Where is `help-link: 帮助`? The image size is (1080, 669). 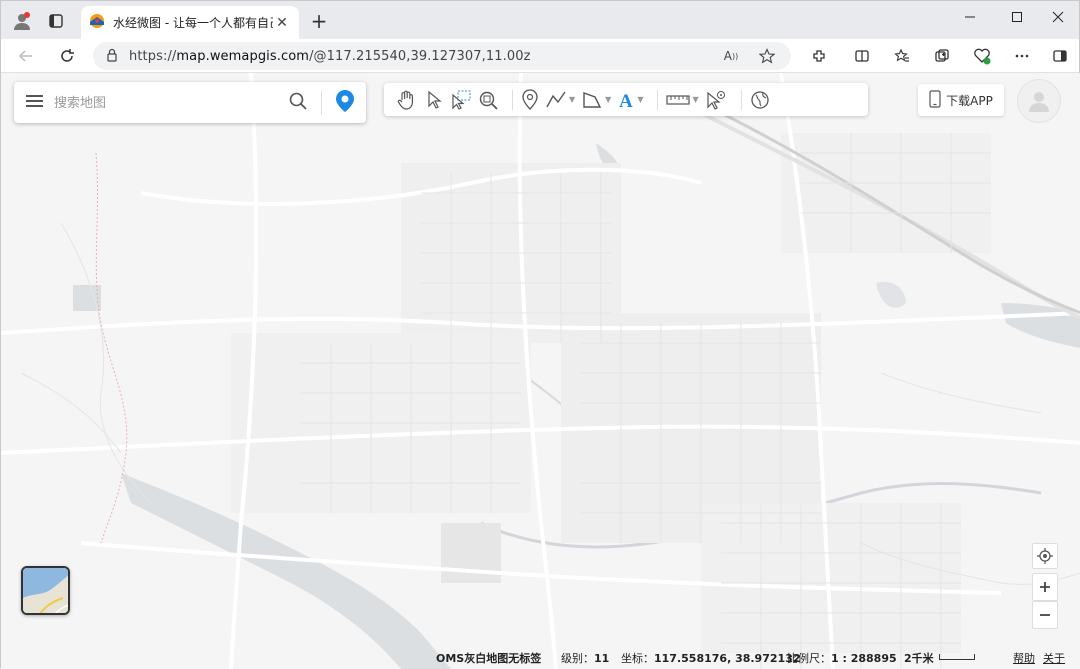 help-link: 帮助 is located at coordinates (1024, 658).